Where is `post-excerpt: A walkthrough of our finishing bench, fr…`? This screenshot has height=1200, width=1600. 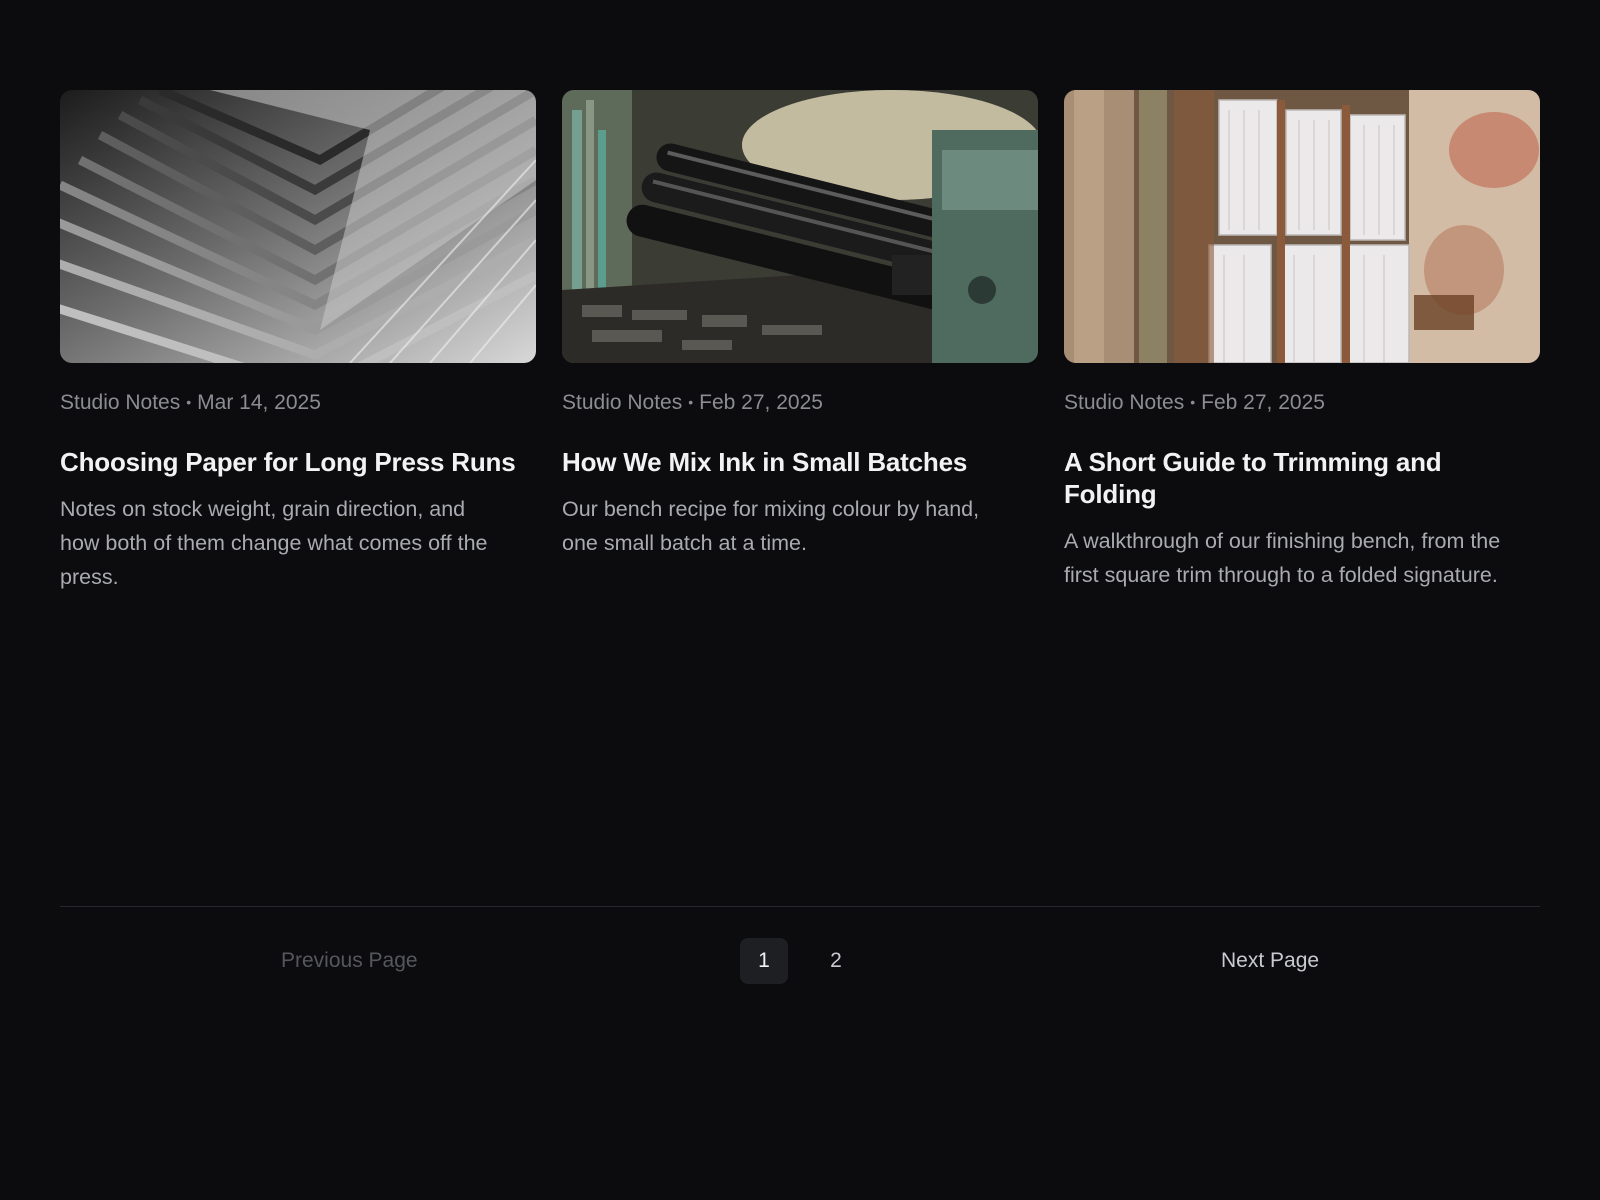 post-excerpt: A walkthrough of our finishing bench, fr… is located at coordinates (1282, 558).